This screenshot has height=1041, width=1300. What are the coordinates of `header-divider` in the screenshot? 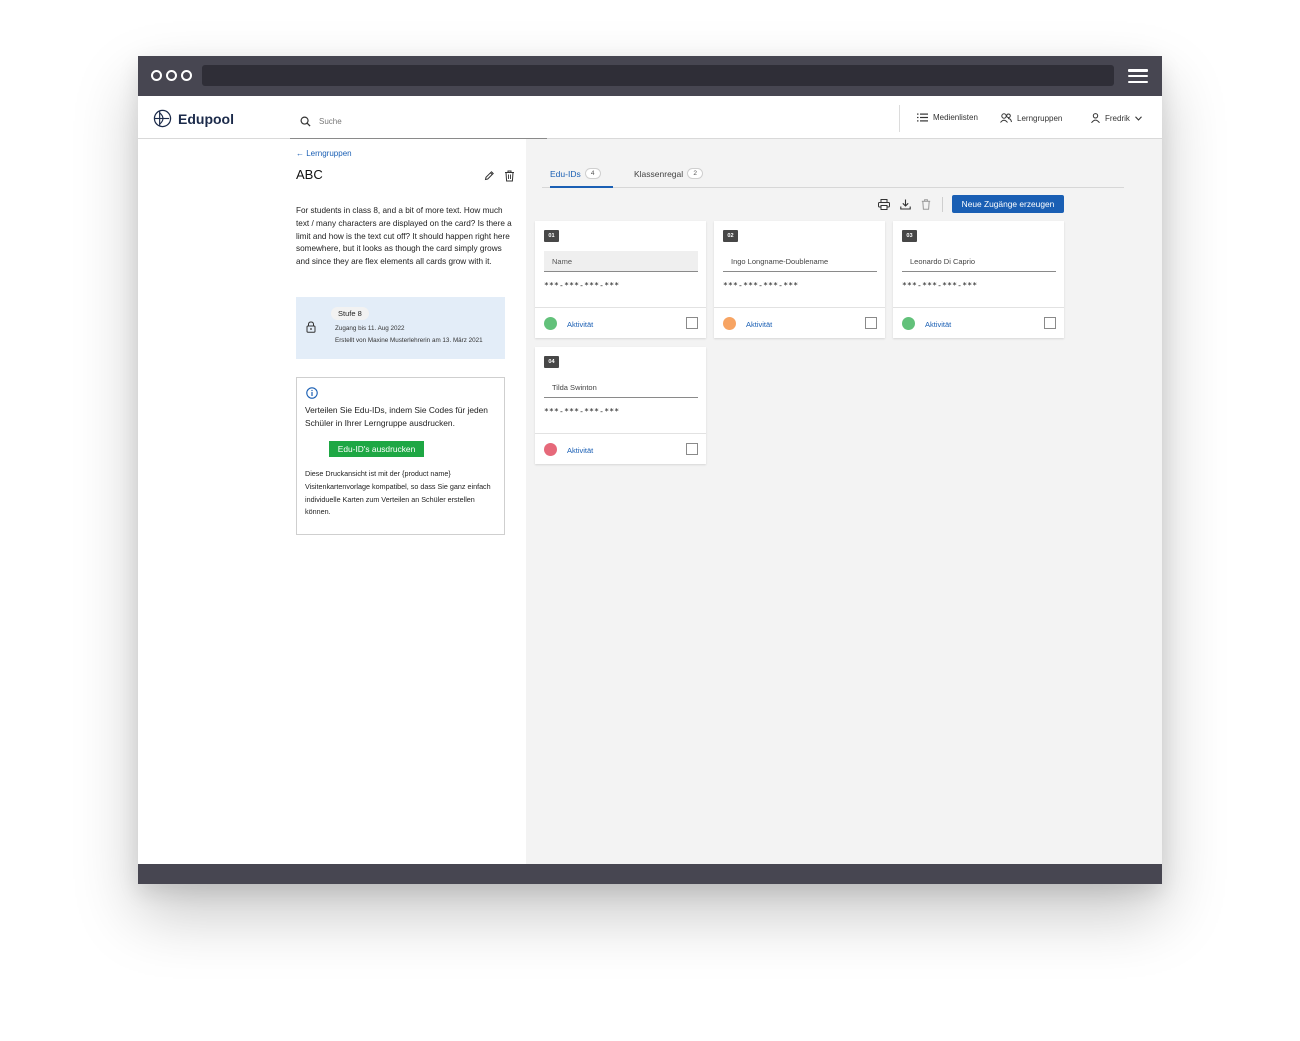 It's located at (899, 118).